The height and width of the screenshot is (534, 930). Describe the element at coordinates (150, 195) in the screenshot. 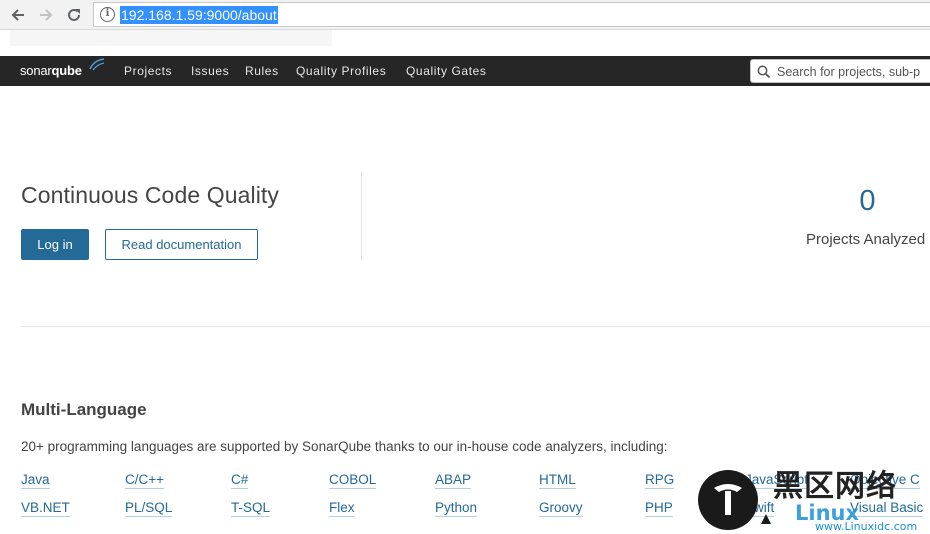

I see `page-title: Continuous Code Quality` at that location.